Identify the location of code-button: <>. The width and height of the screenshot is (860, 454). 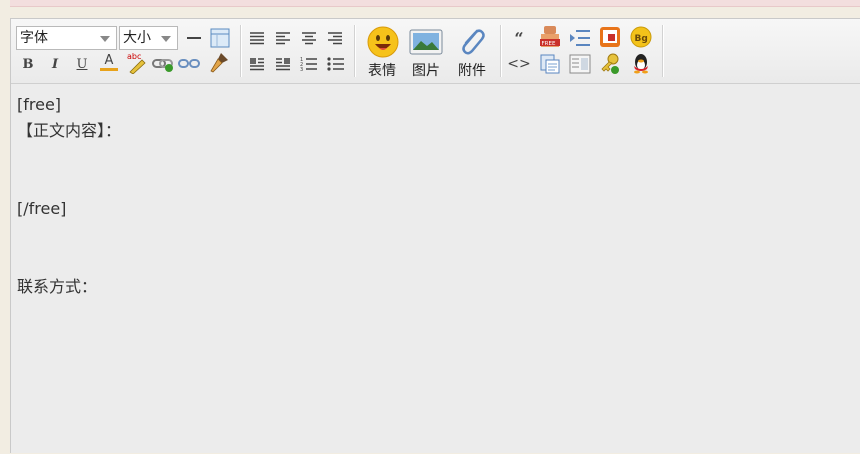
(519, 64).